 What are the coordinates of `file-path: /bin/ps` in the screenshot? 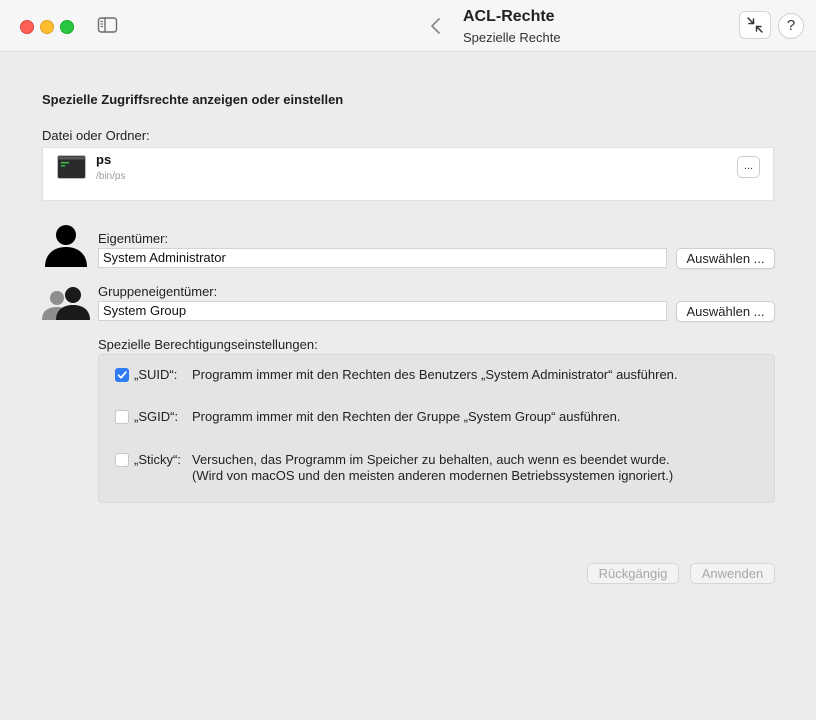 It's located at (111, 176).